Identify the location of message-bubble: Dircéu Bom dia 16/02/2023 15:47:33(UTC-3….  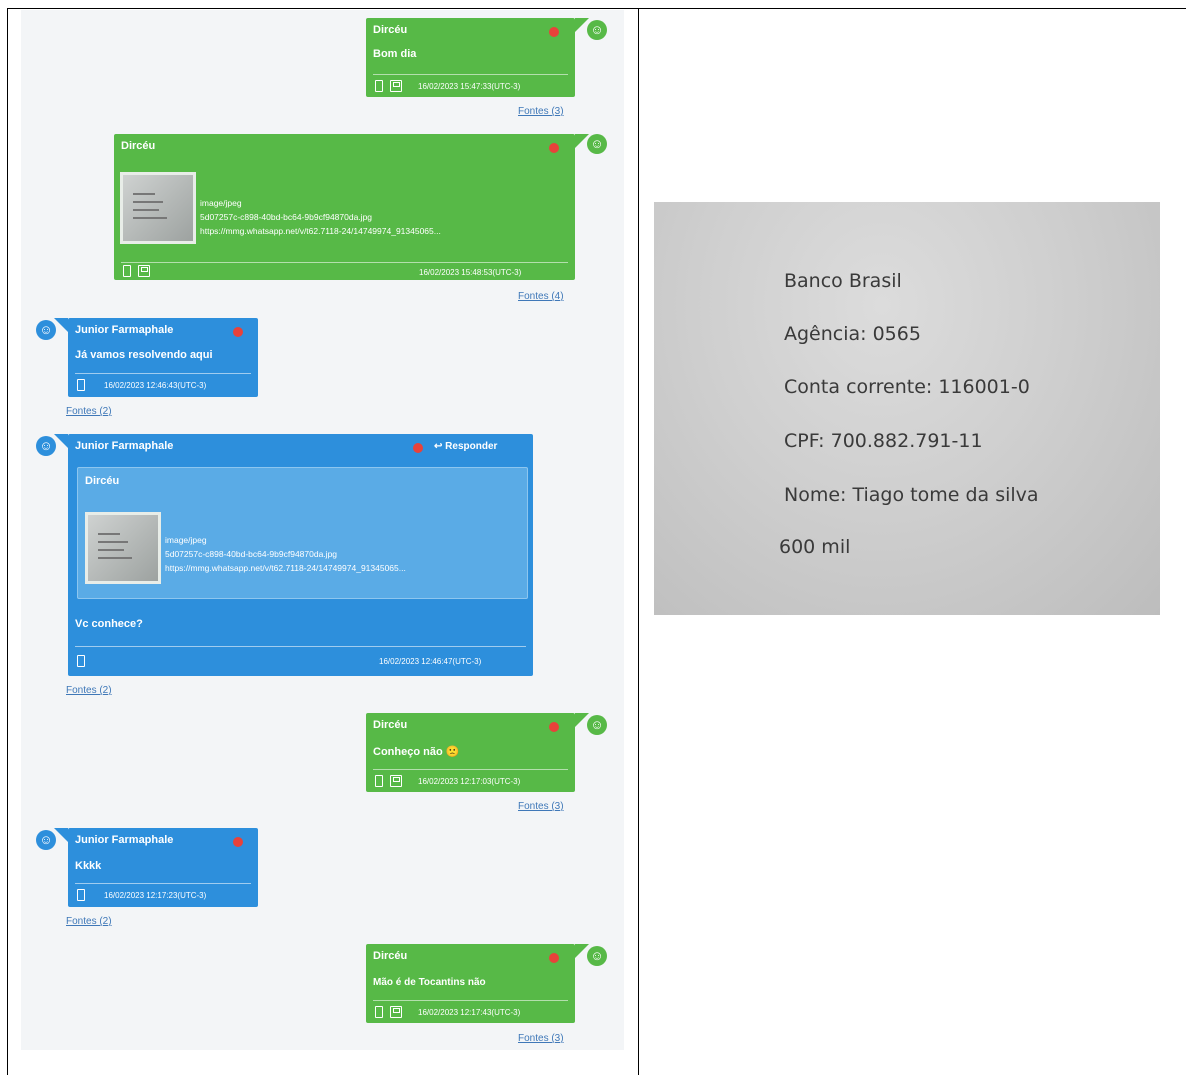
(470, 57).